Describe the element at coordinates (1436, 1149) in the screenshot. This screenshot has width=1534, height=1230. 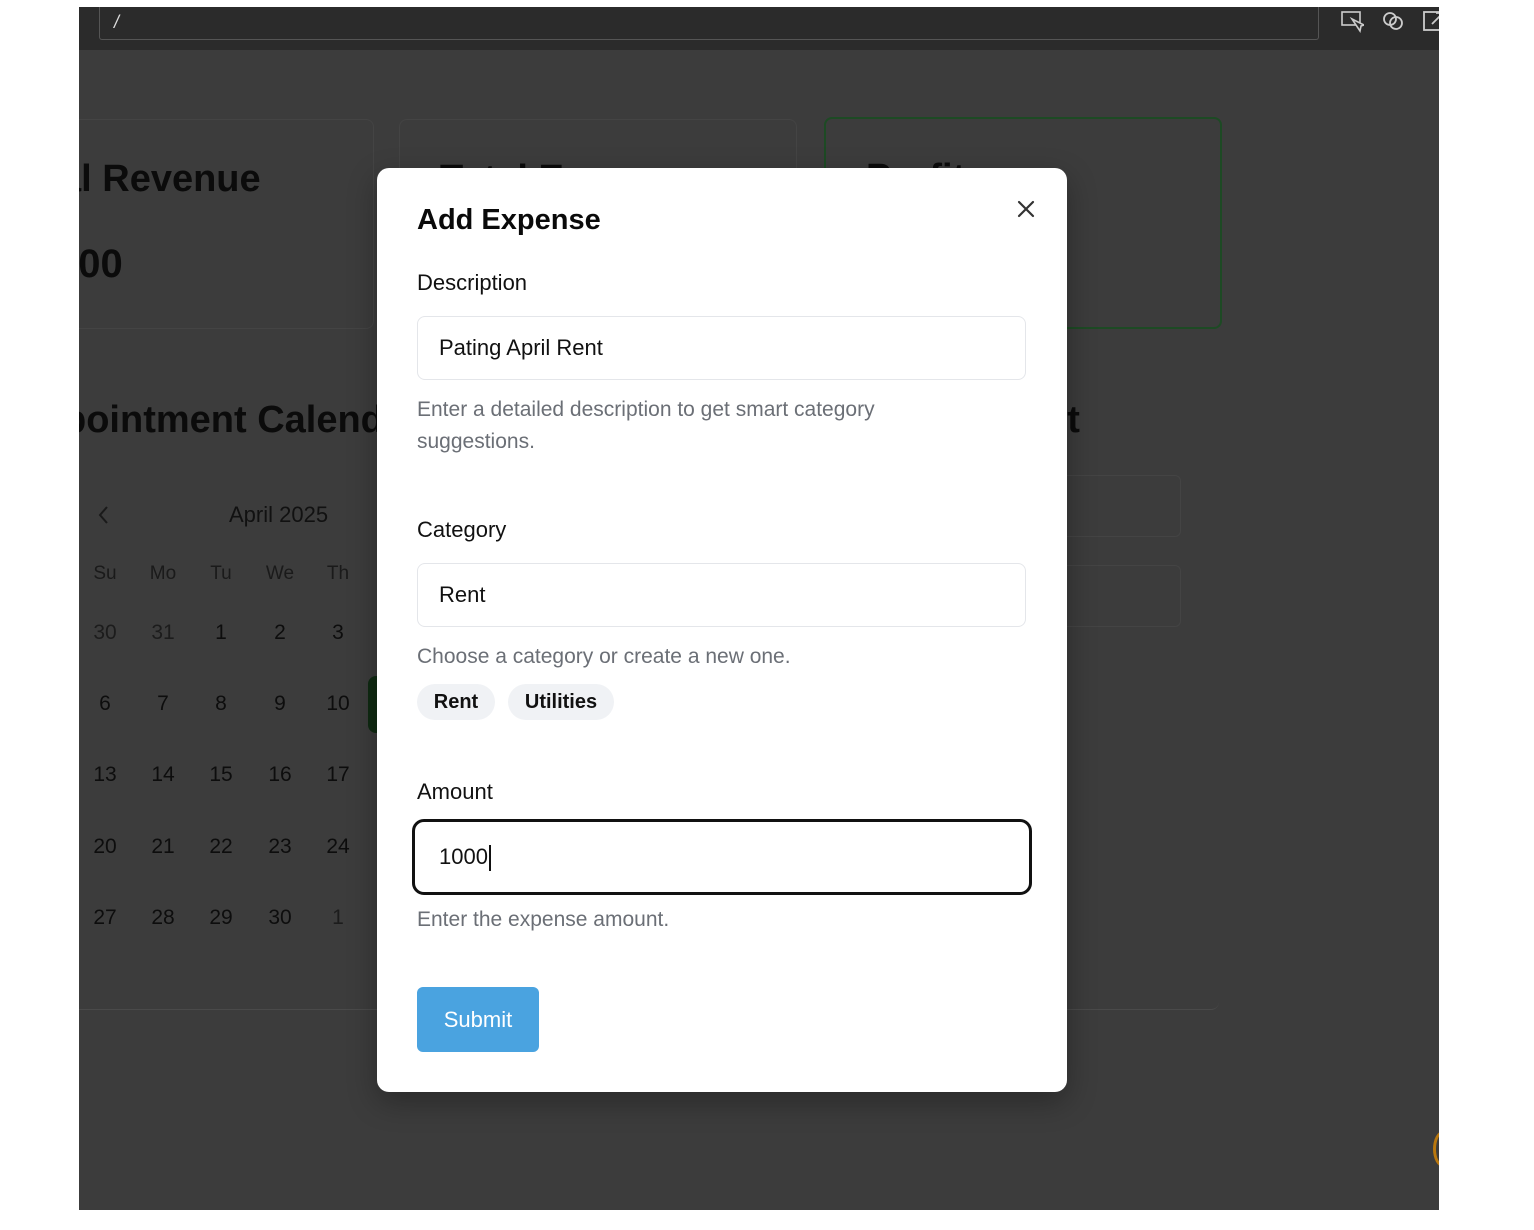
I see `floating-badge` at that location.